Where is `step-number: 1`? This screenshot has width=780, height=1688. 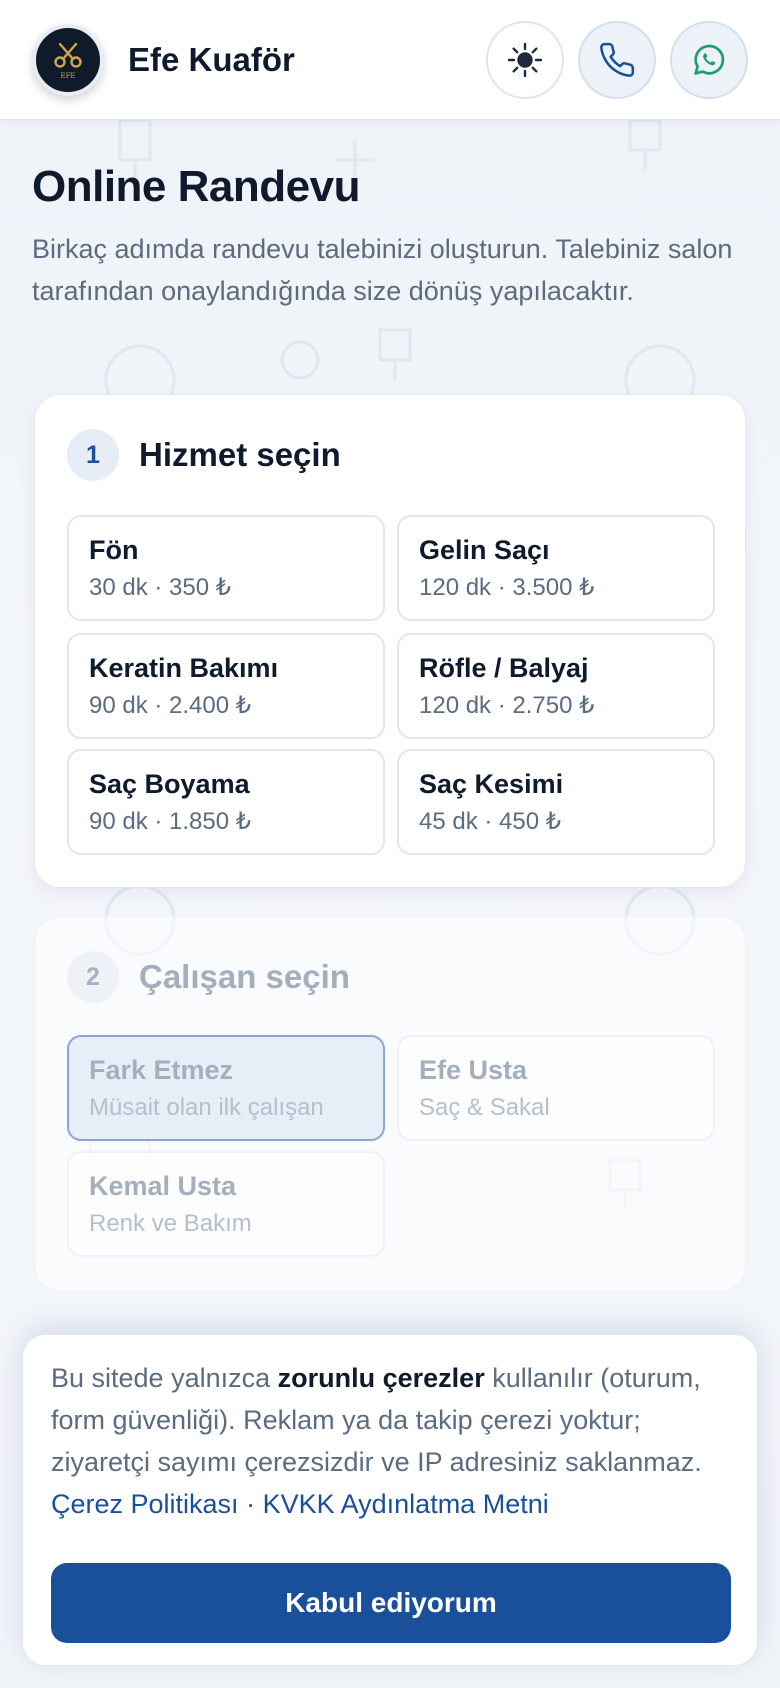
step-number: 1 is located at coordinates (93, 455).